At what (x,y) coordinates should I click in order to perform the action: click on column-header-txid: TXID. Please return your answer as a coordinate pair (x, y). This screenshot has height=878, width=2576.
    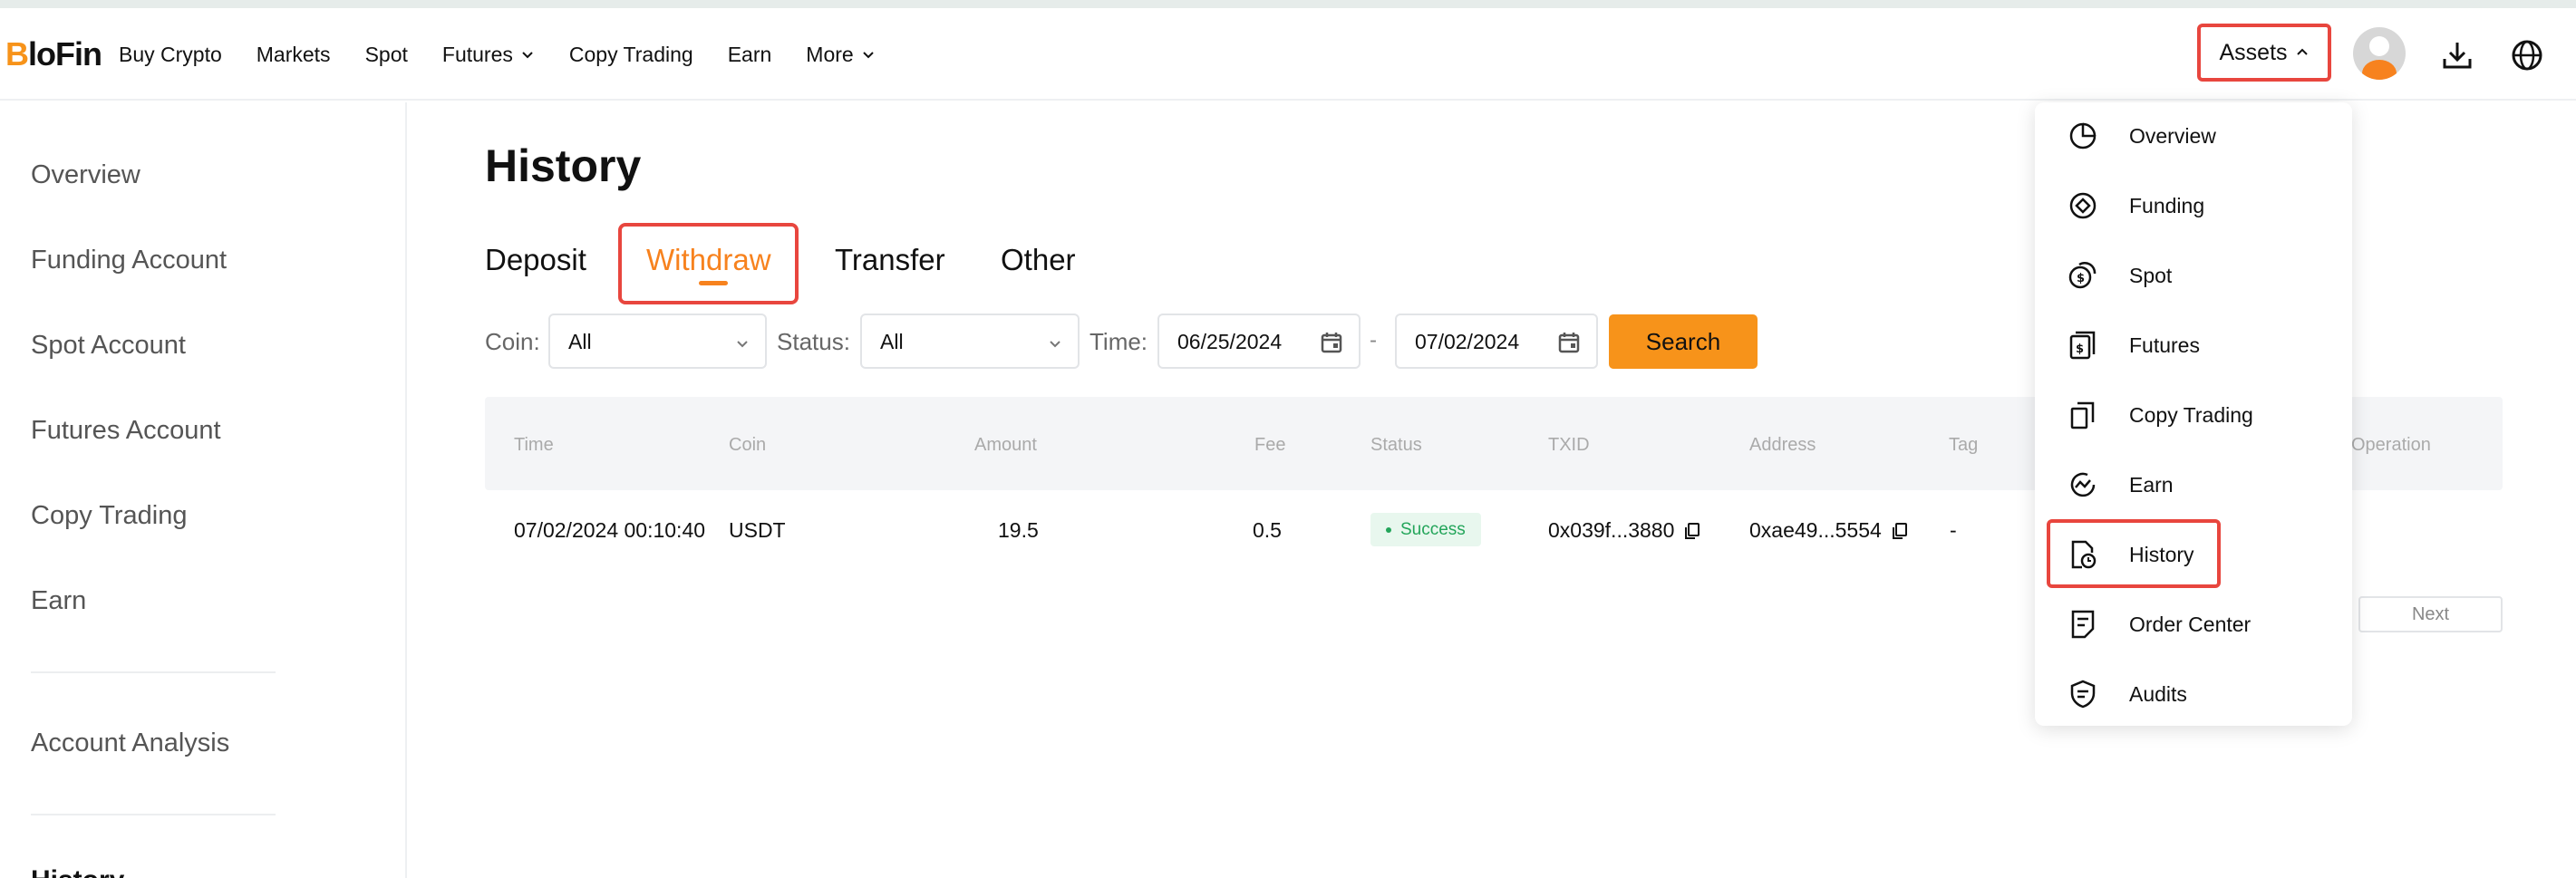
    Looking at the image, I should click on (1569, 445).